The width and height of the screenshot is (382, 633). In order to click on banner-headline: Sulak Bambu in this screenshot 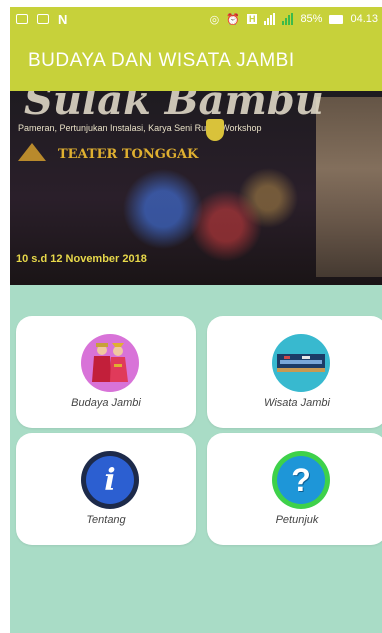, I will do `click(174, 107)`.